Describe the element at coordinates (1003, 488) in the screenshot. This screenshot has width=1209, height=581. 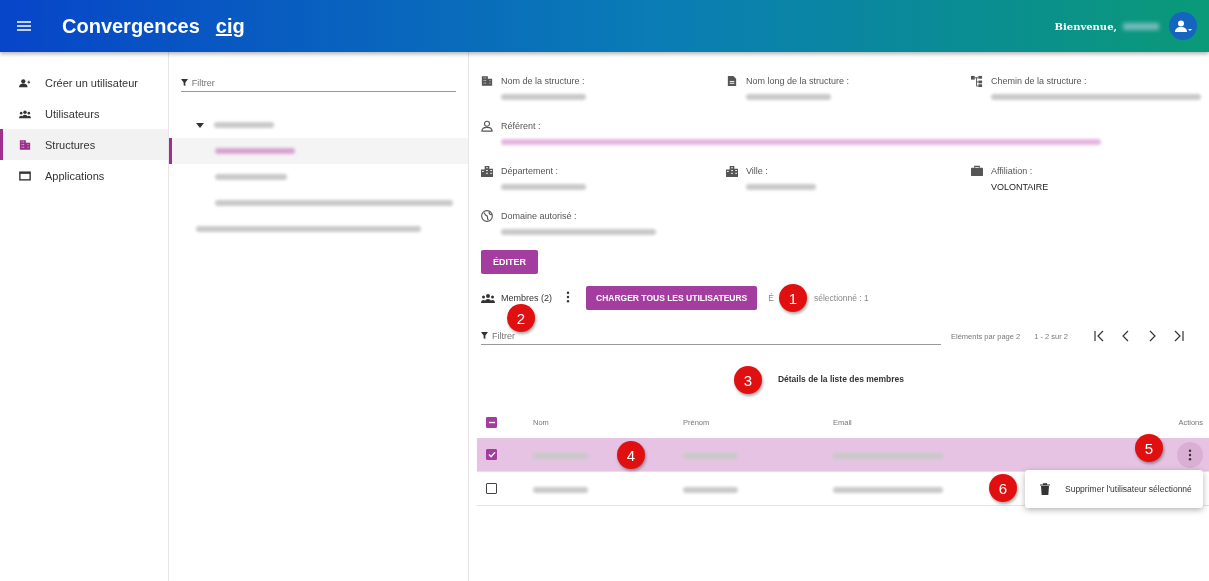
I see `step-marker: 6` at that location.